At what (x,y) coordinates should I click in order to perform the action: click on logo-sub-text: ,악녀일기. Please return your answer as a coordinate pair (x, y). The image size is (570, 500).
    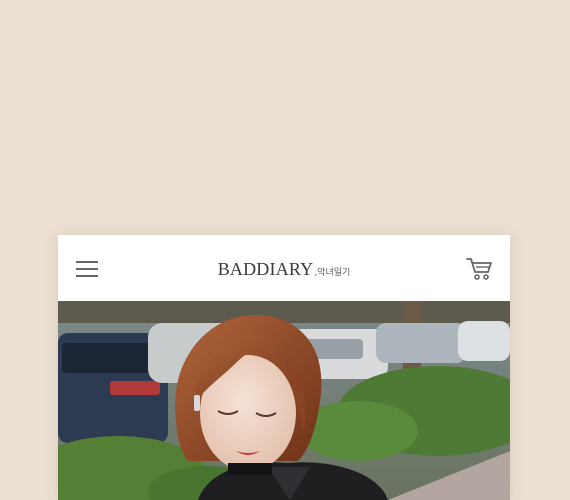
    Looking at the image, I should click on (332, 273).